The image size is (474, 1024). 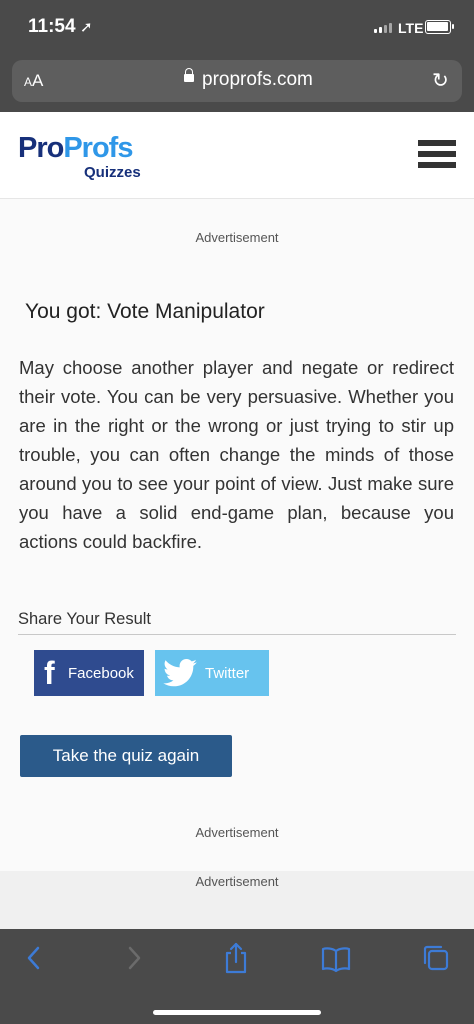 What do you see at coordinates (440, 80) in the screenshot?
I see `reload-icon: ↻` at bounding box center [440, 80].